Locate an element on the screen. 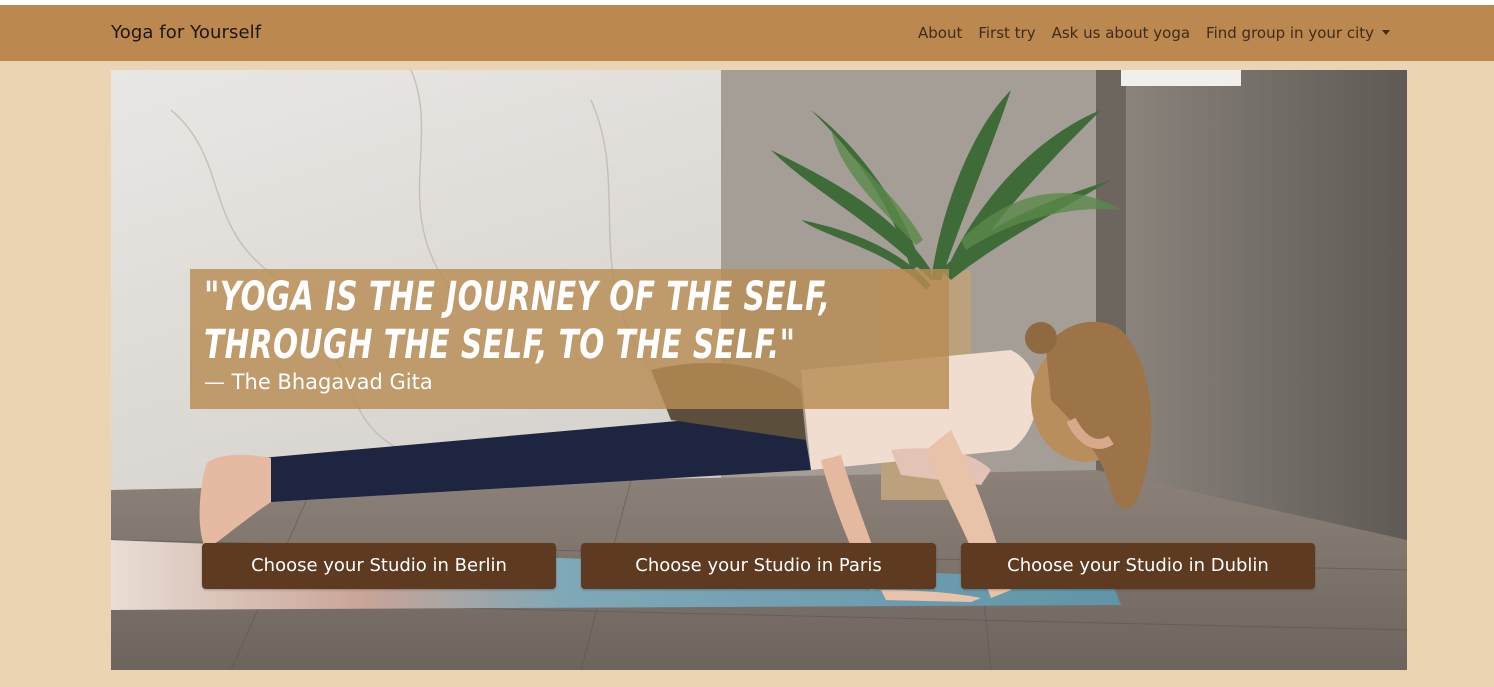  nav-link-about: About is located at coordinates (940, 33).